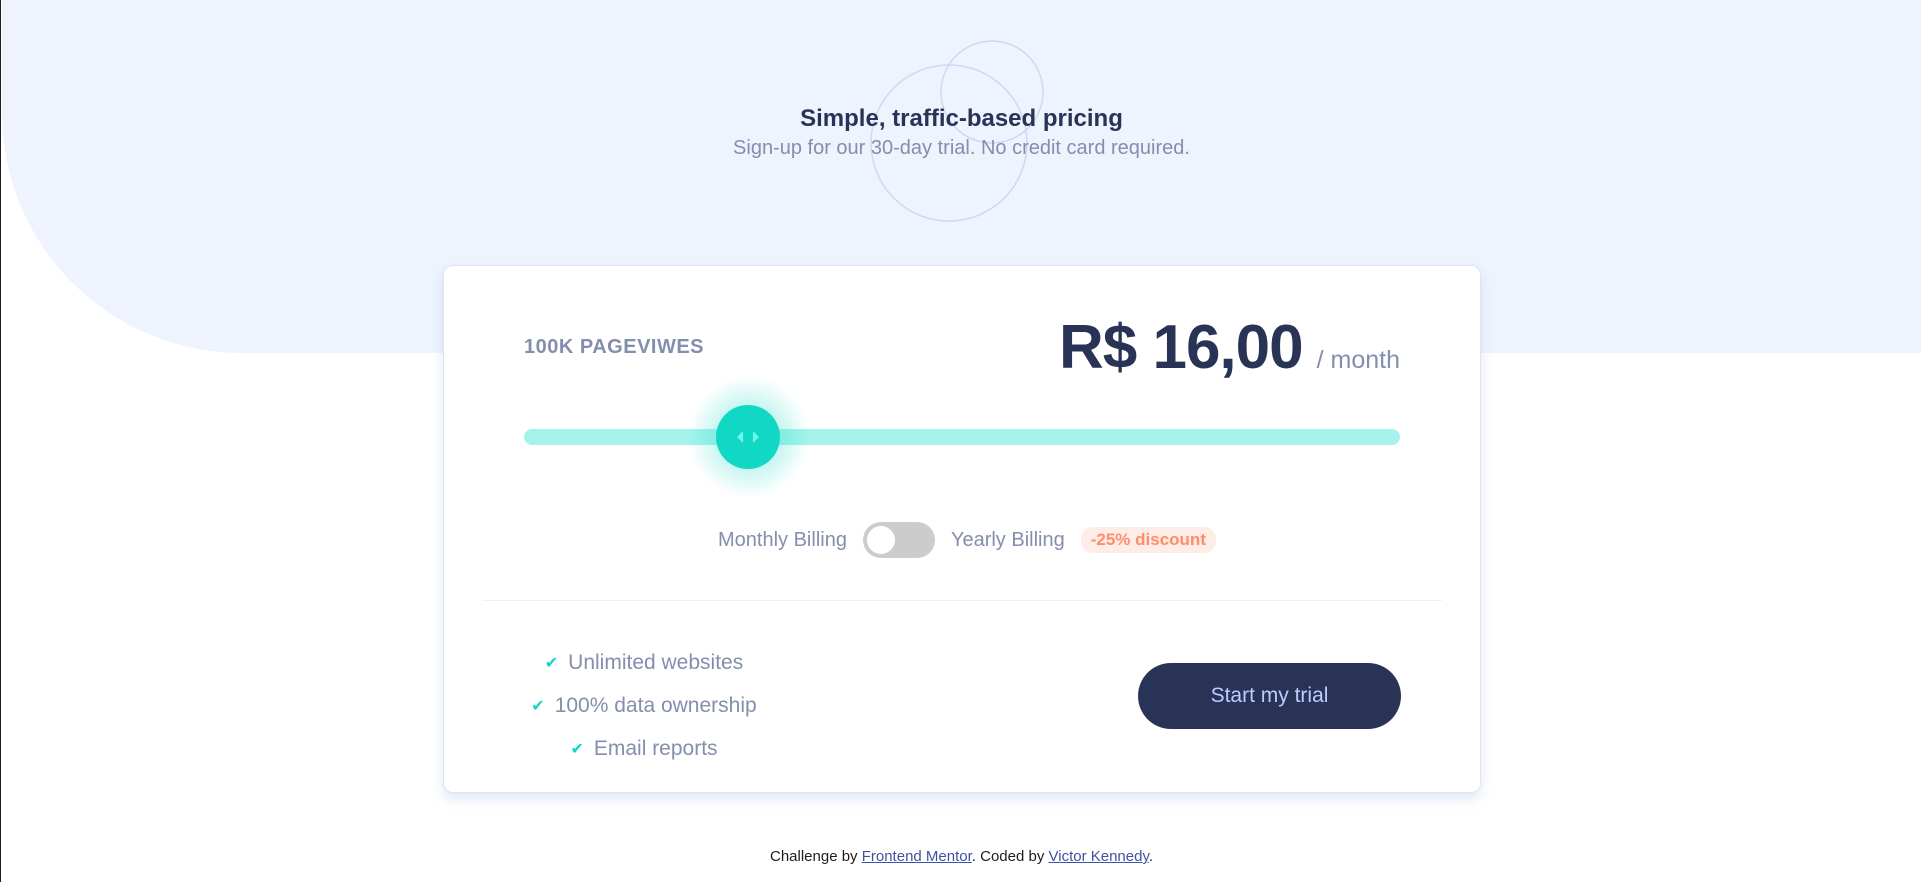 Image resolution: width=1921 pixels, height=882 pixels. What do you see at coordinates (880, 540) in the screenshot?
I see `billing-toggle-knob` at bounding box center [880, 540].